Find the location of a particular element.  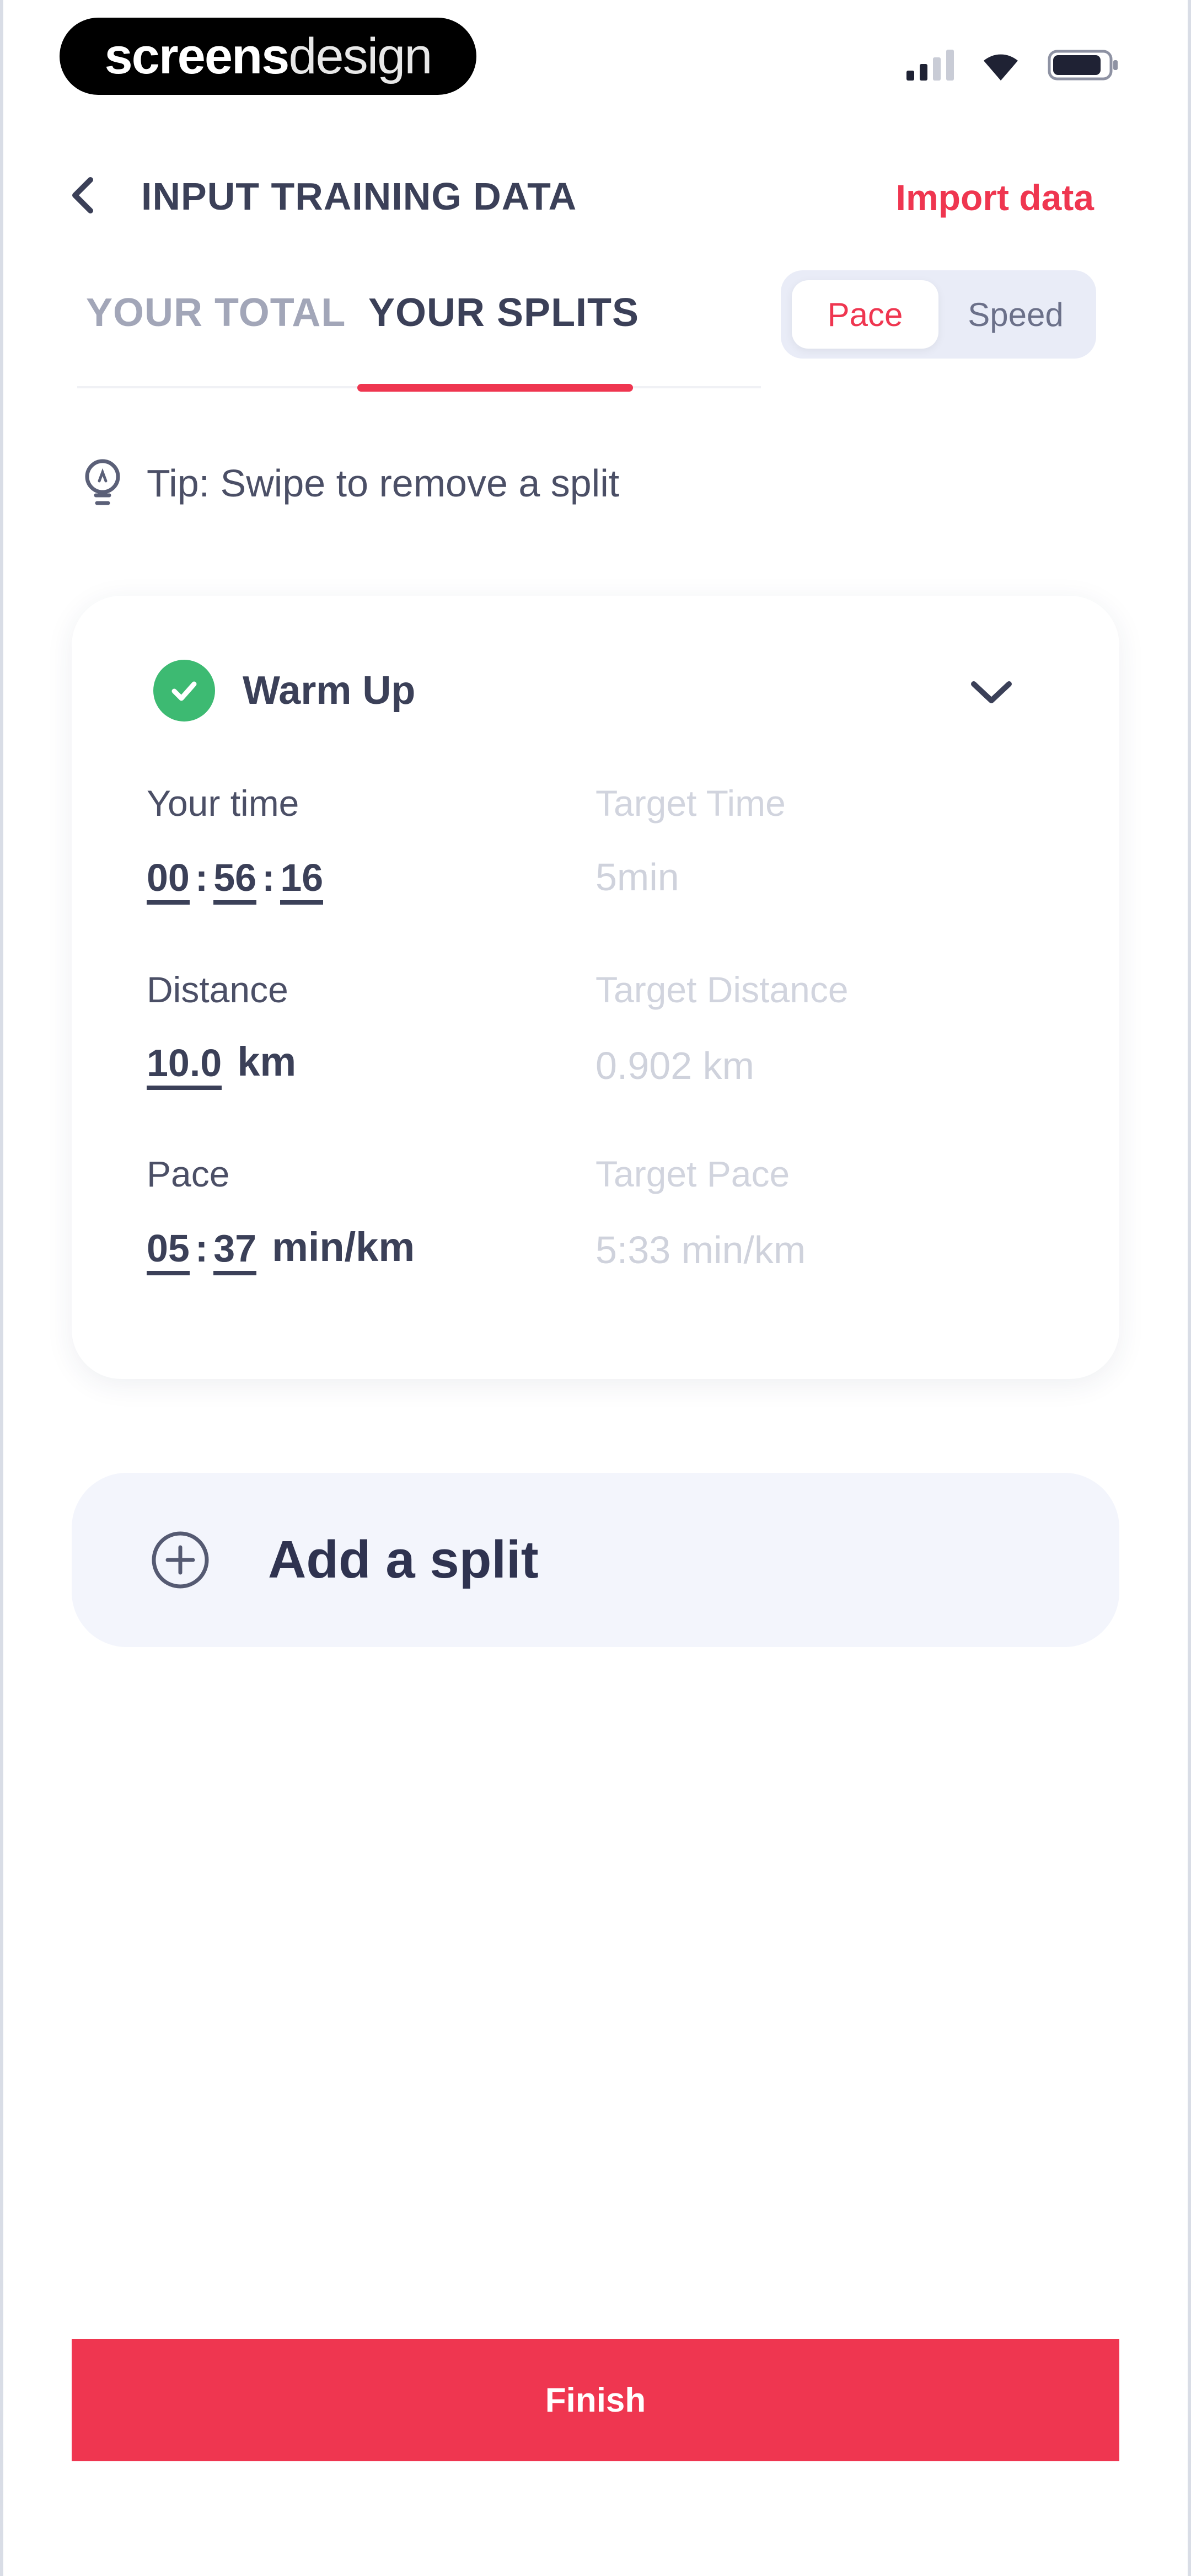

wifi-icon is located at coordinates (1000, 66).